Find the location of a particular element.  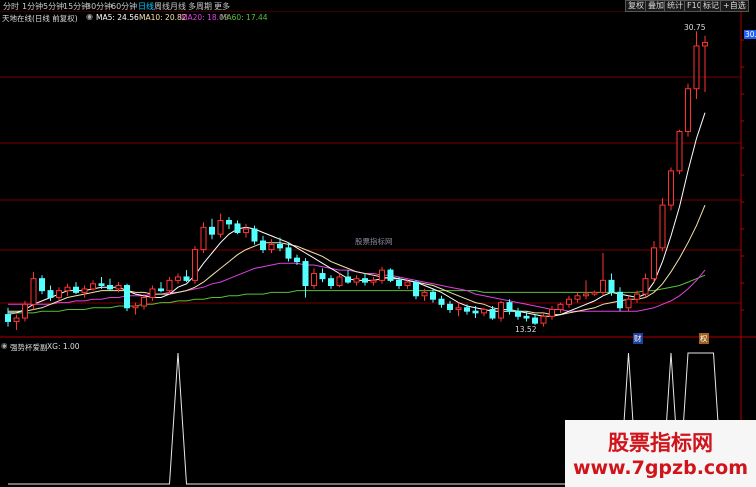

site-watermark: 股票指标网 www.7gpzb.com is located at coordinates (660, 453).